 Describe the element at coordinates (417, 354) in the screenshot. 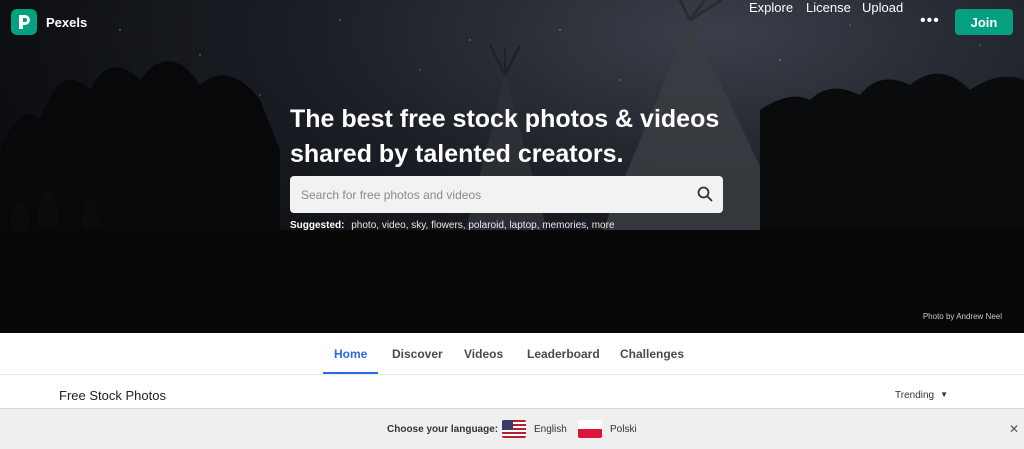

I see `tab-discover: Discover` at that location.